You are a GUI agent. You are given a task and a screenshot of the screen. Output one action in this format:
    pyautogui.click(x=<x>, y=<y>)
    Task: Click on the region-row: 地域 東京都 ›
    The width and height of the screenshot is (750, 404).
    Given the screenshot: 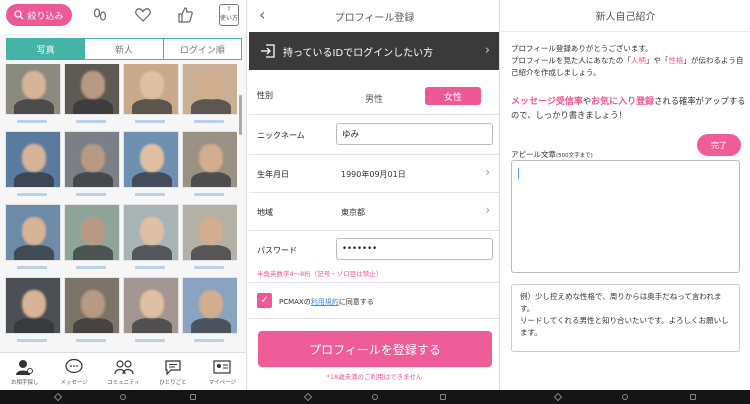 What is the action you would take?
    pyautogui.click(x=374, y=212)
    